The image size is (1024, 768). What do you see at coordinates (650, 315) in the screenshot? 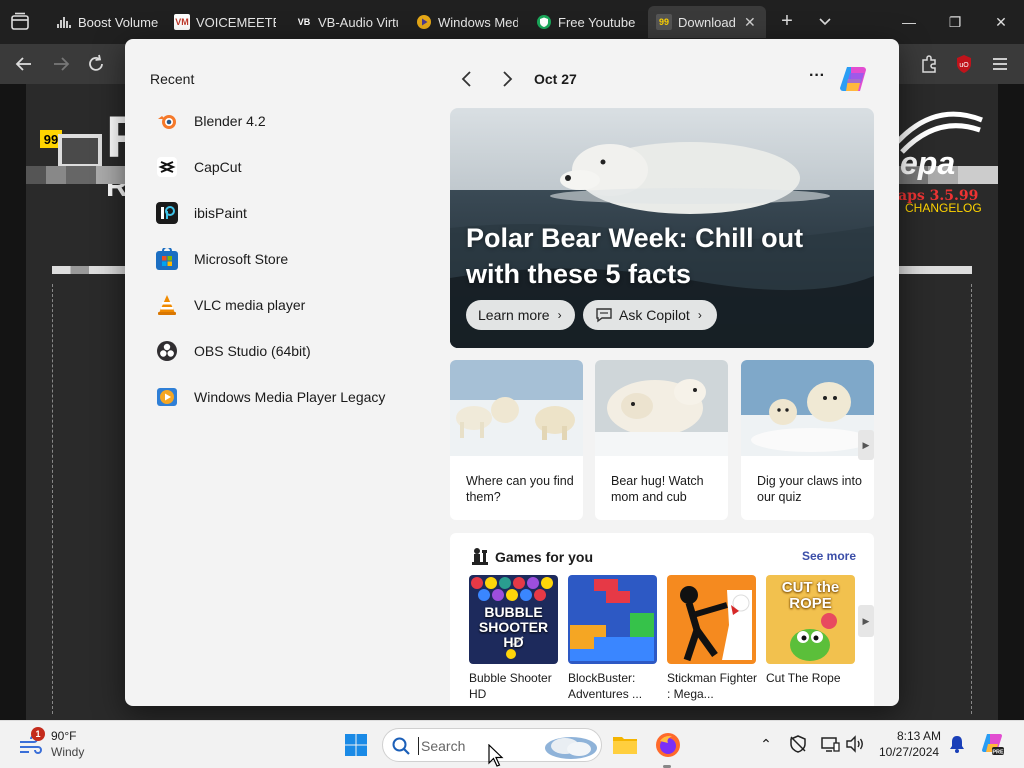
I see `ask-copilot-button: Ask Copilot ›` at bounding box center [650, 315].